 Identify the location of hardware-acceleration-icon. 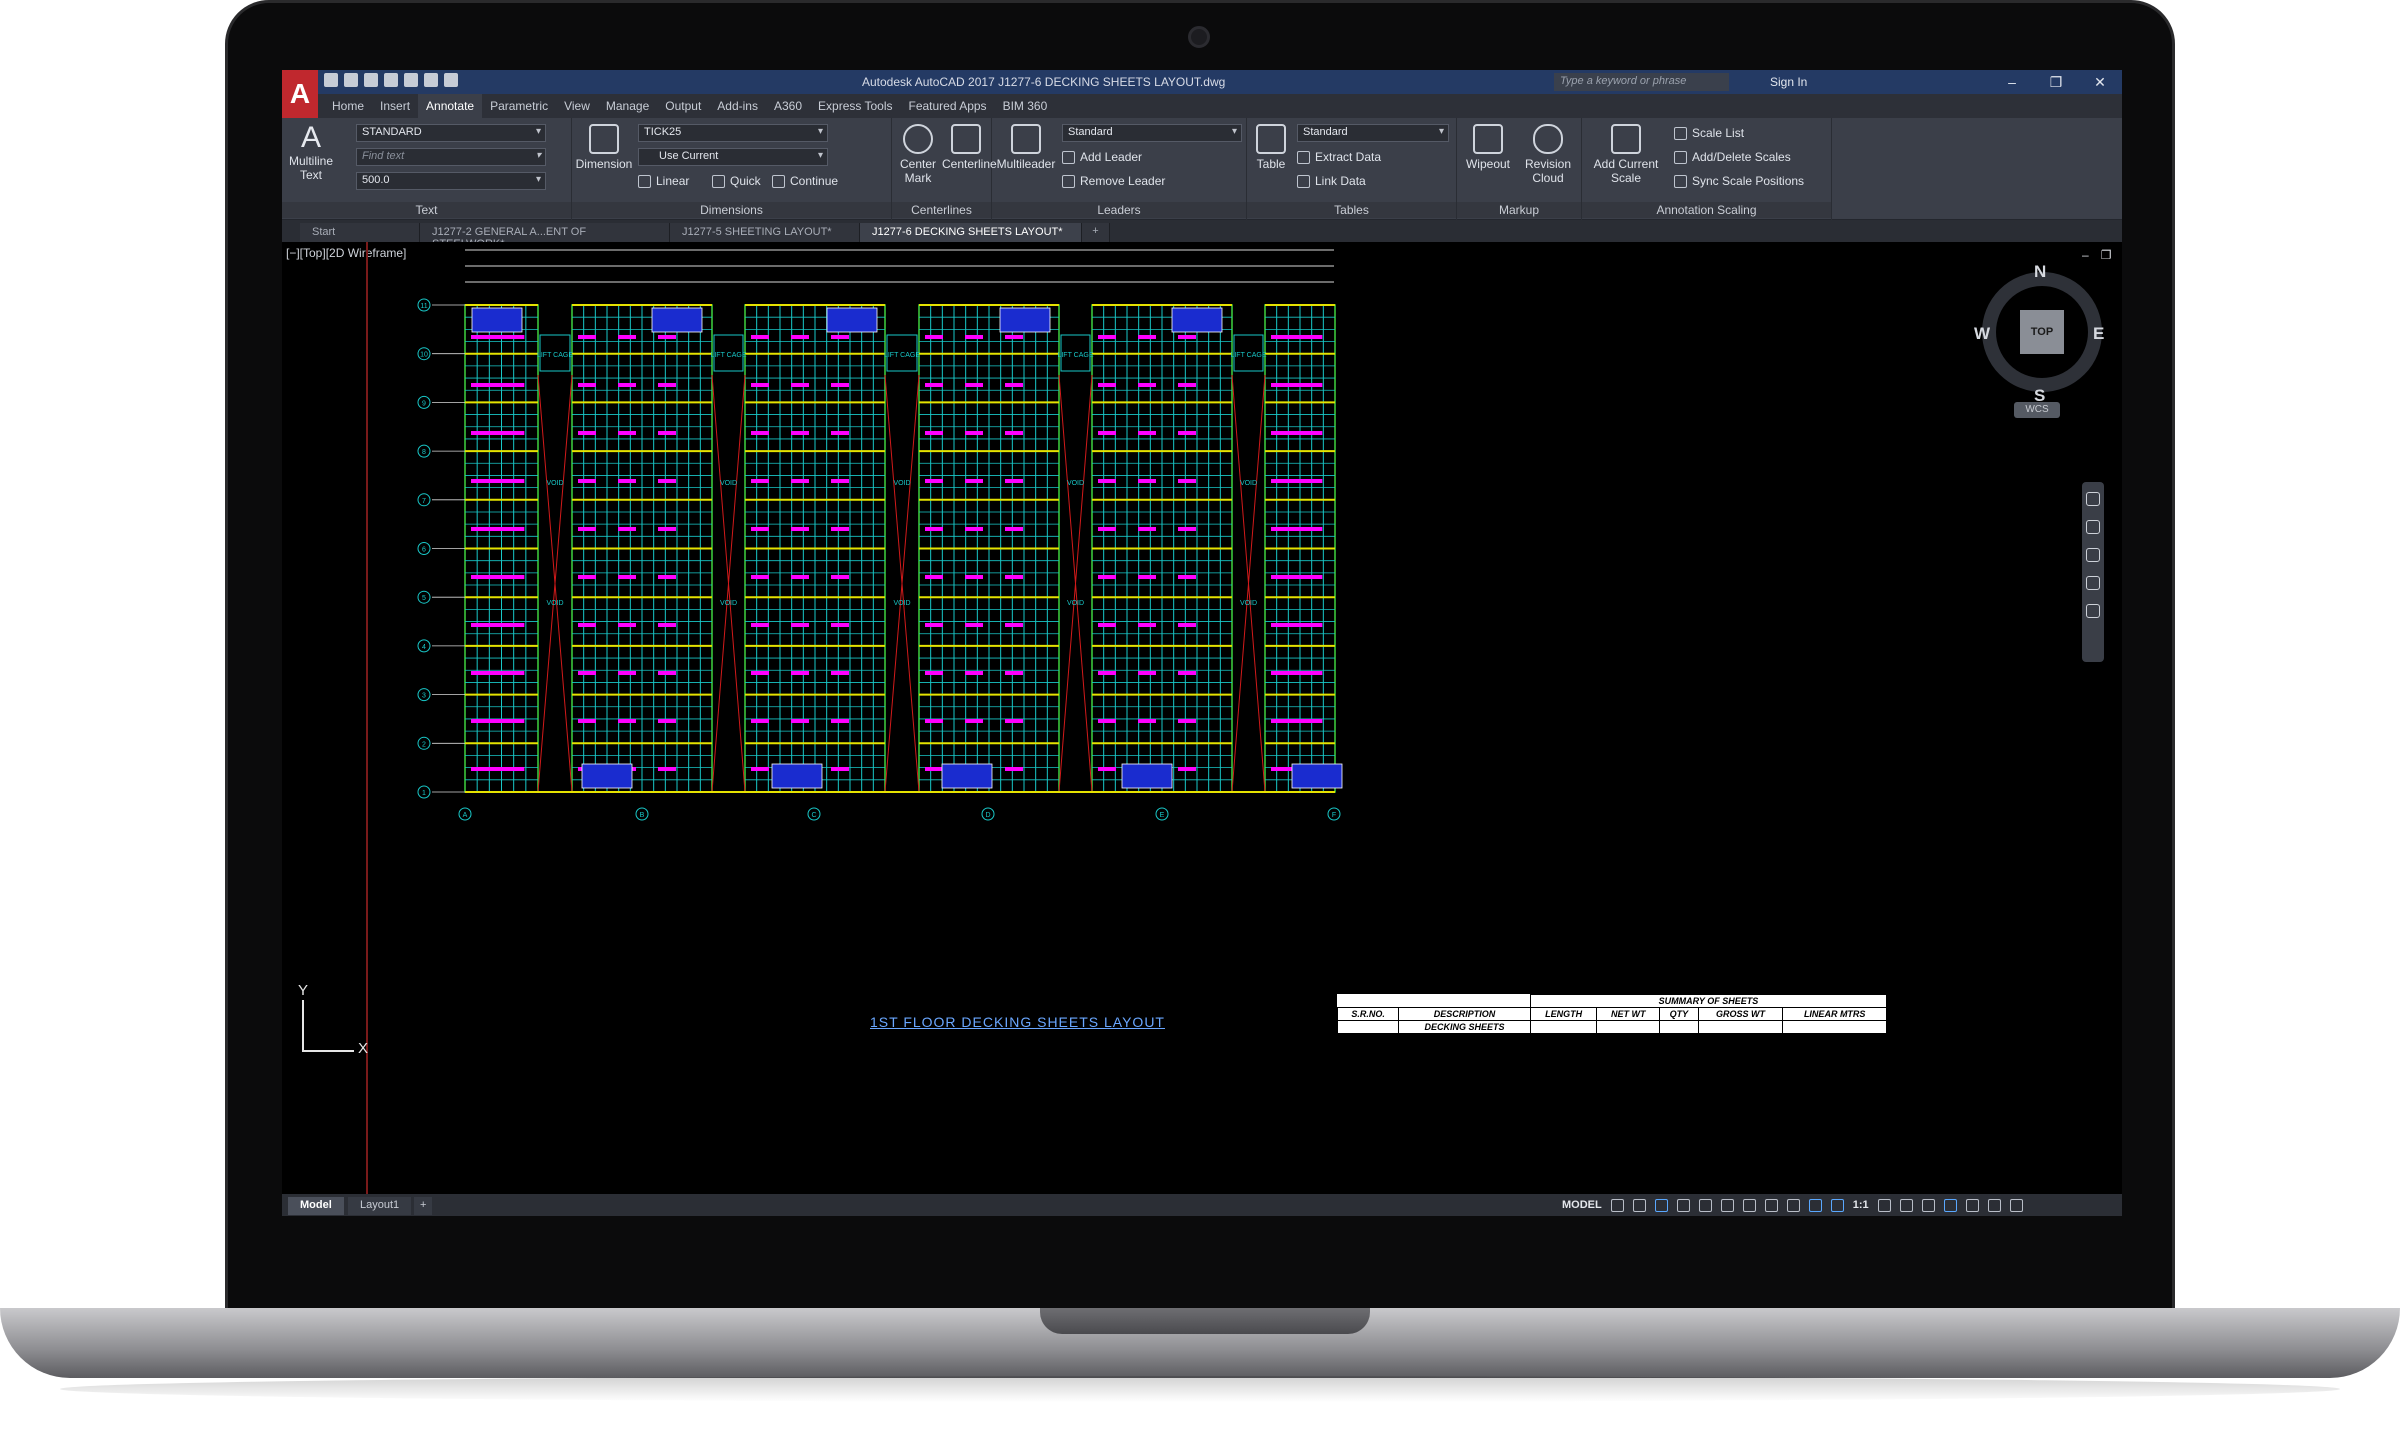
(1972, 1205).